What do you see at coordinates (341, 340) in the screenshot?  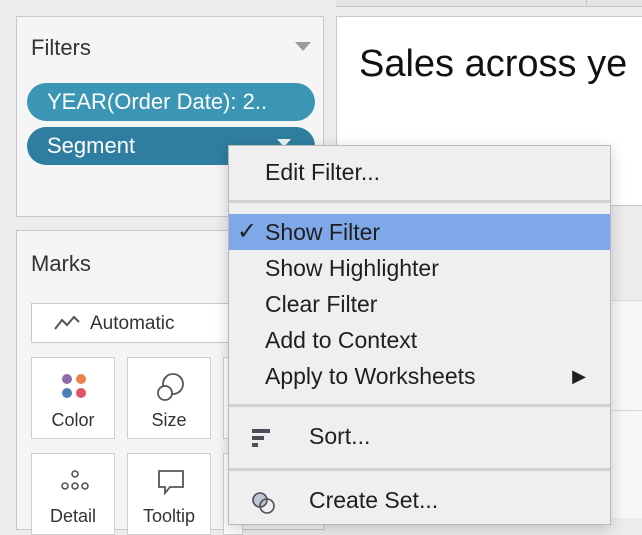 I see `menu-item-label: Add to Context` at bounding box center [341, 340].